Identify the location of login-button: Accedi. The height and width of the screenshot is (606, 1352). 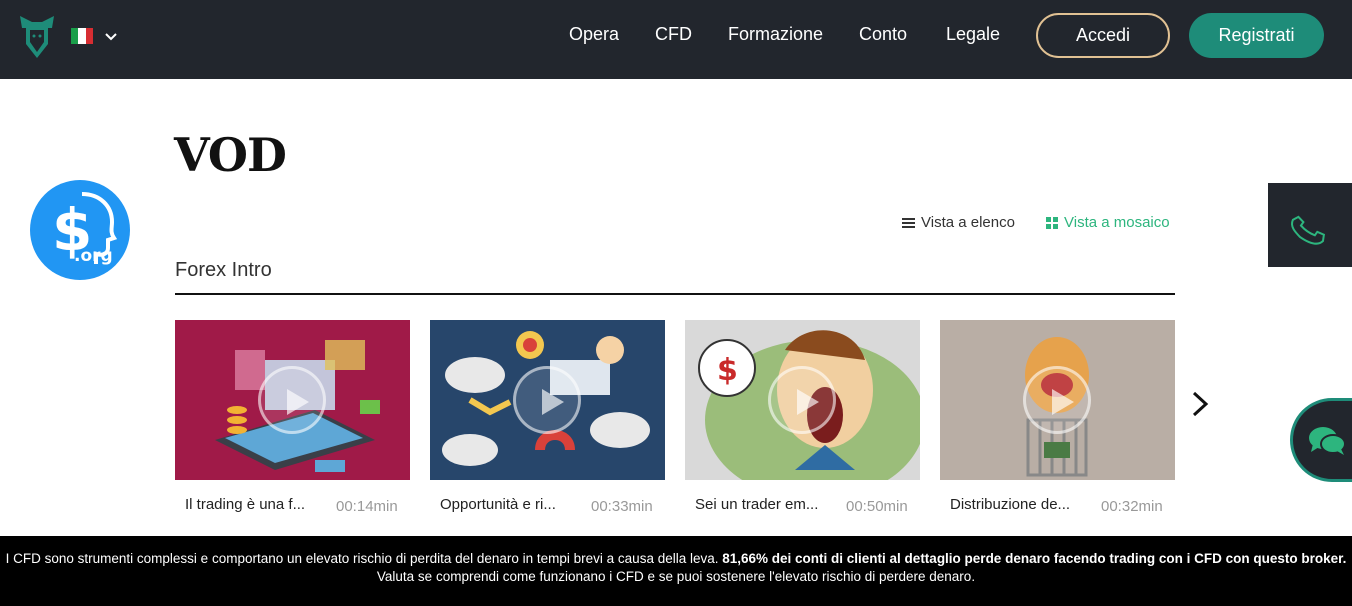
(1103, 35).